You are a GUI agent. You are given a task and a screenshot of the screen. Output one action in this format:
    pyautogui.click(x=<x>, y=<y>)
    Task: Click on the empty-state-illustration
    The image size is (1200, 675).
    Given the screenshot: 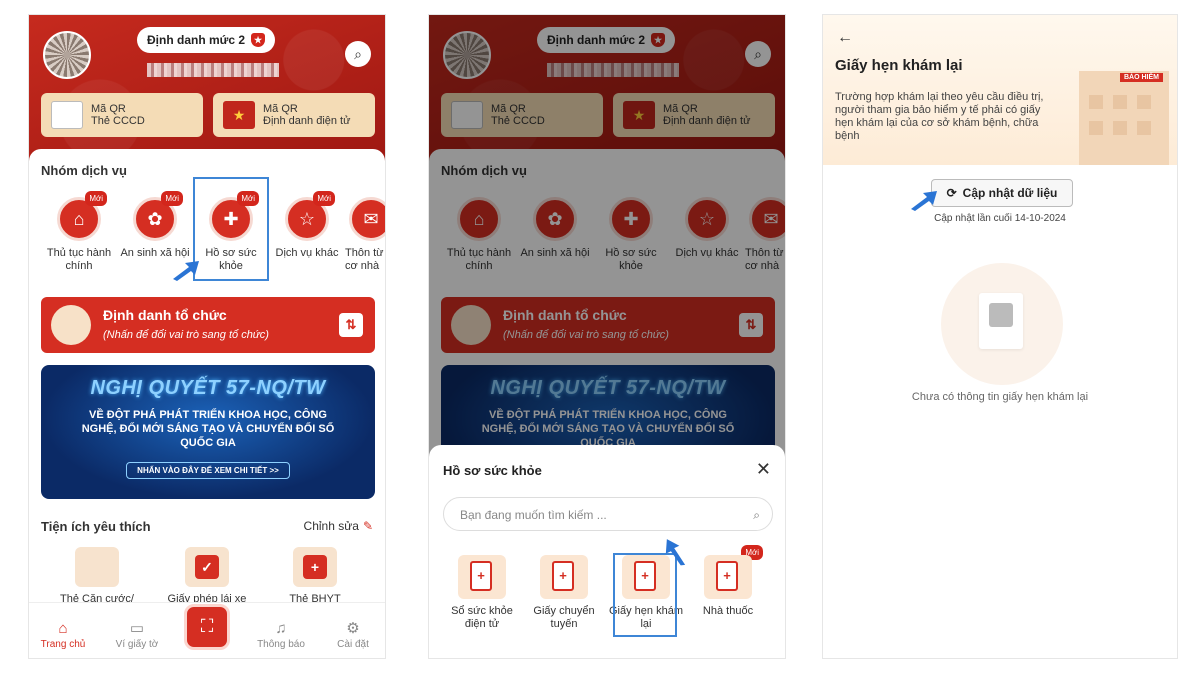 What is the action you would take?
    pyautogui.click(x=1002, y=324)
    